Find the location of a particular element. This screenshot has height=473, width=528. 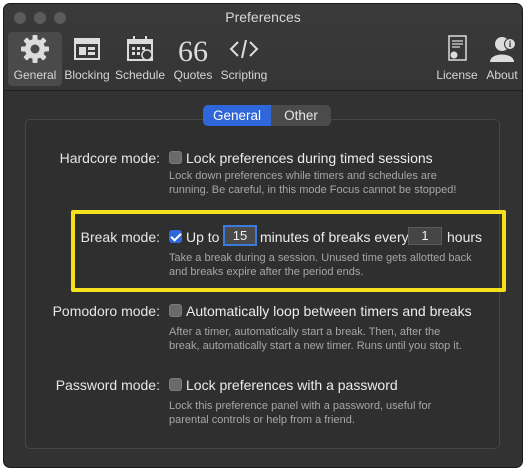

calendar-icon is located at coordinates (140, 48).